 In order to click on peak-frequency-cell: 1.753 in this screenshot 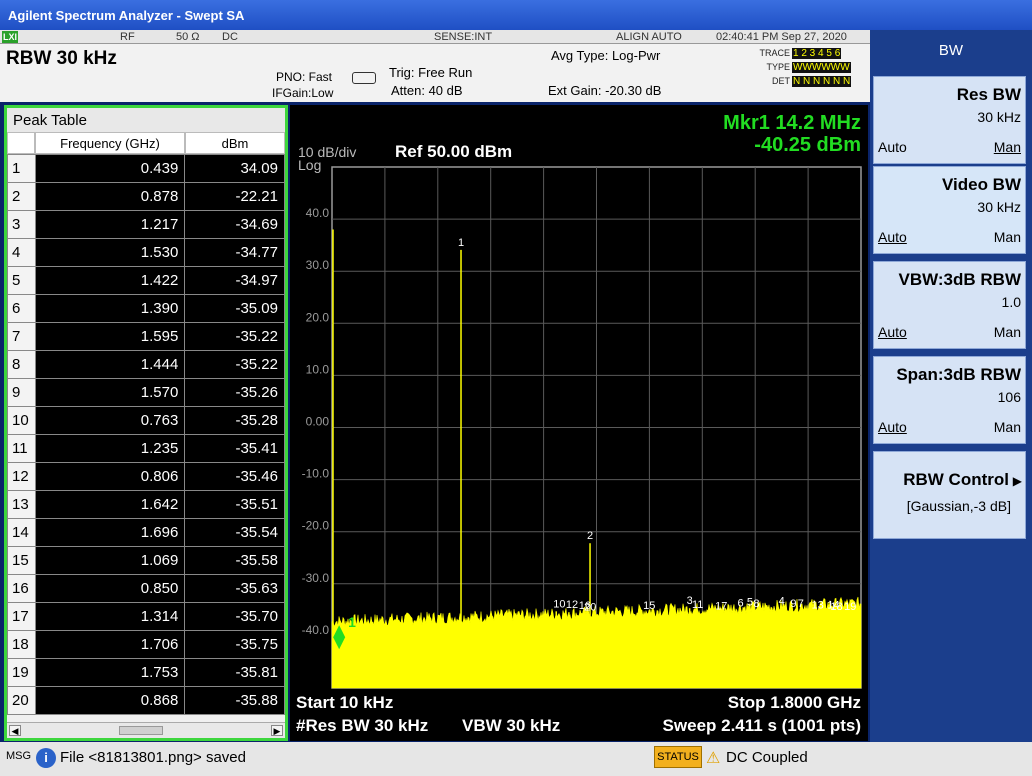, I will do `click(110, 672)`.